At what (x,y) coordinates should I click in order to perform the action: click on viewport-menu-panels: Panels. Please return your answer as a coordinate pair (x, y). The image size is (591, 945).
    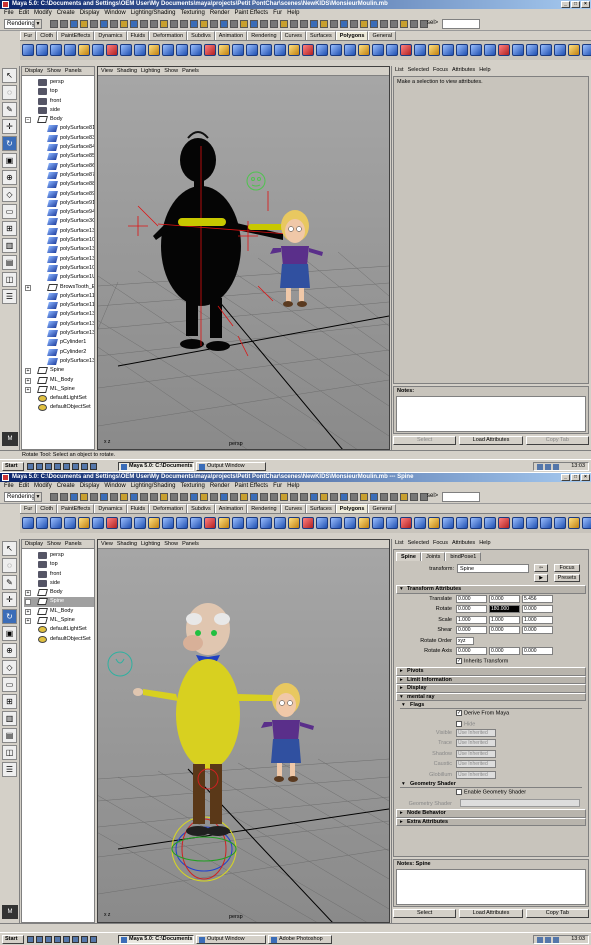
    Looking at the image, I should click on (190, 71).